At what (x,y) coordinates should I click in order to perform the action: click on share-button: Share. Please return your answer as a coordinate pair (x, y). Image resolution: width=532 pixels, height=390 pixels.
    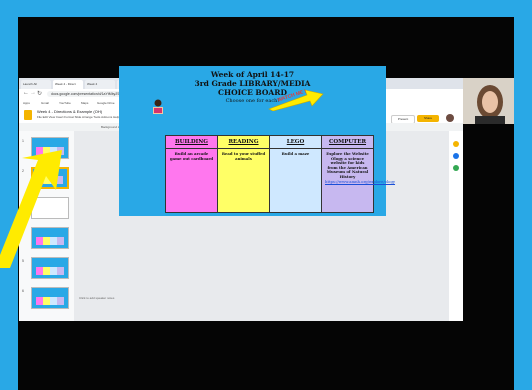
    Looking at the image, I should click on (428, 118).